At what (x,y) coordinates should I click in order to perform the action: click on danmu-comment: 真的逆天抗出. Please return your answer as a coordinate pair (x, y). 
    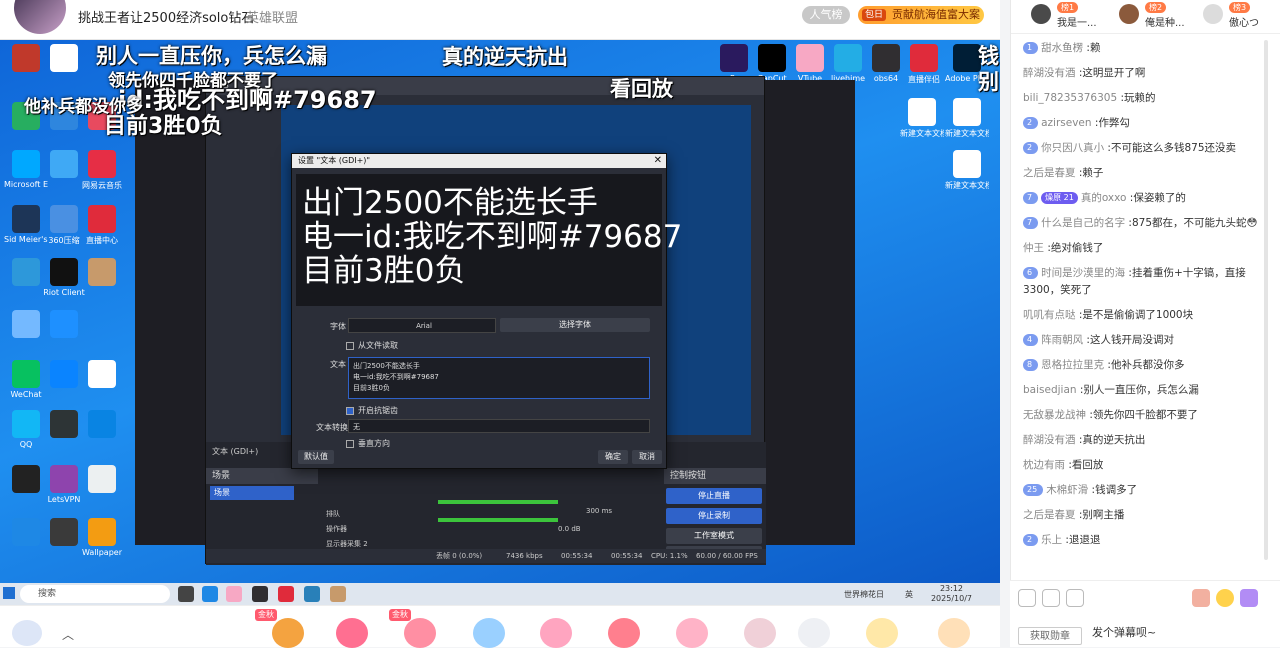
    Looking at the image, I should click on (505, 57).